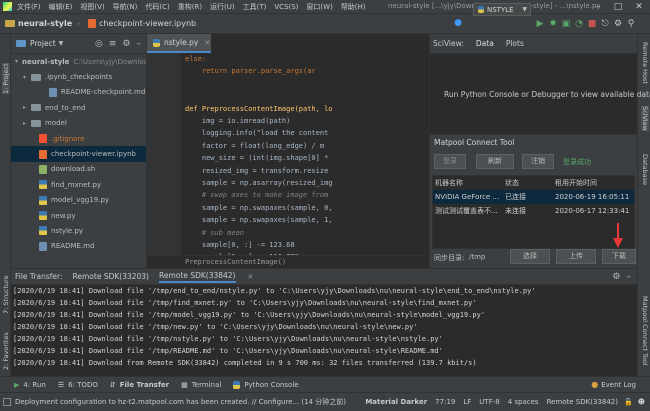 The width and height of the screenshot is (650, 411). I want to click on sciview-tool-tab: SciView, so click(645, 118).